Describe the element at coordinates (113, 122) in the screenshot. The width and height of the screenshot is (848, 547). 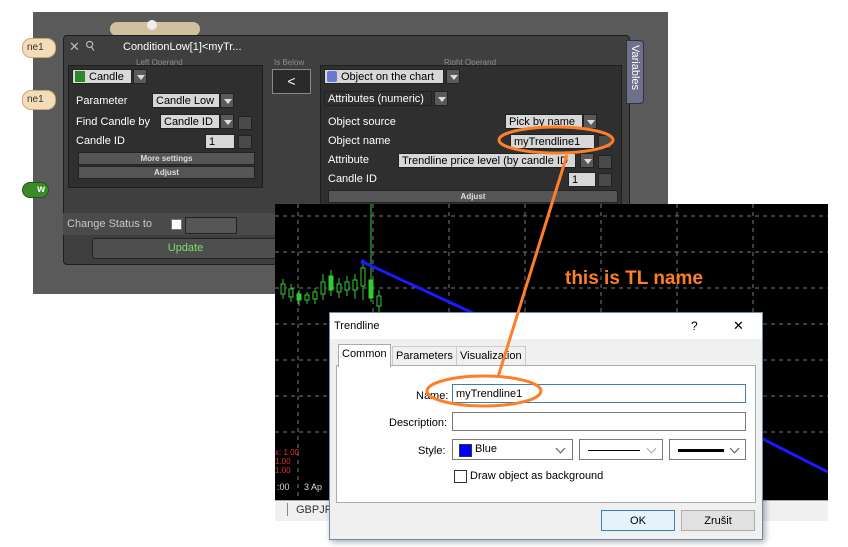
I see `find-candle-label: Find Candle by` at that location.